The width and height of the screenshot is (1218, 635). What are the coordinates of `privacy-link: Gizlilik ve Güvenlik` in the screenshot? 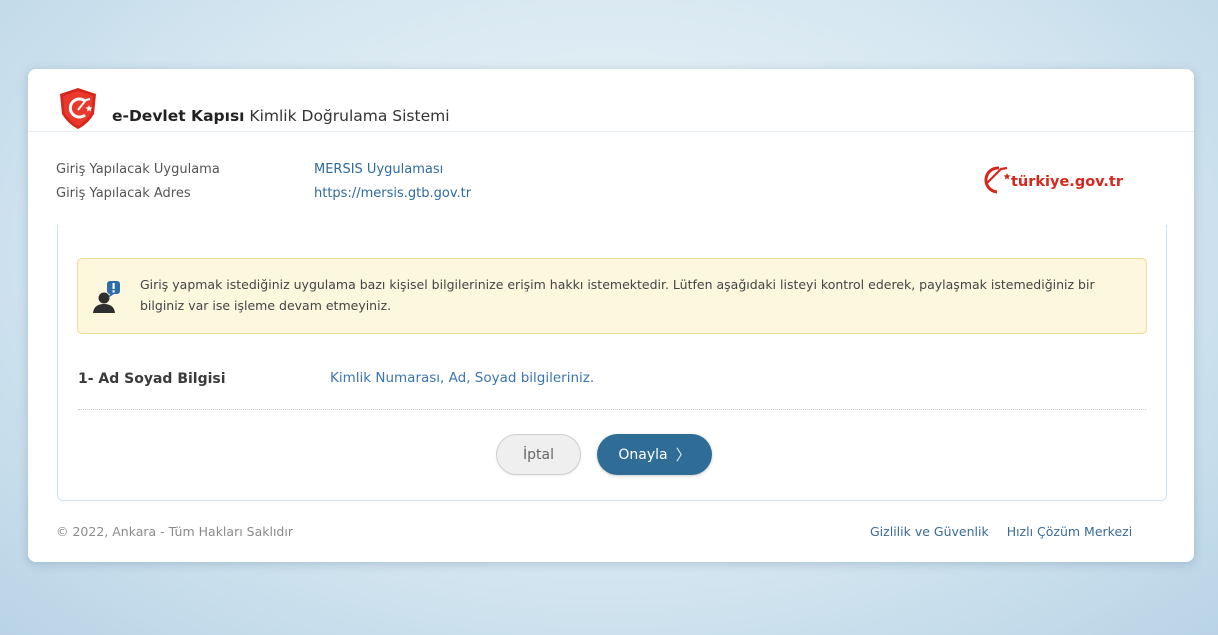 It's located at (929, 531).